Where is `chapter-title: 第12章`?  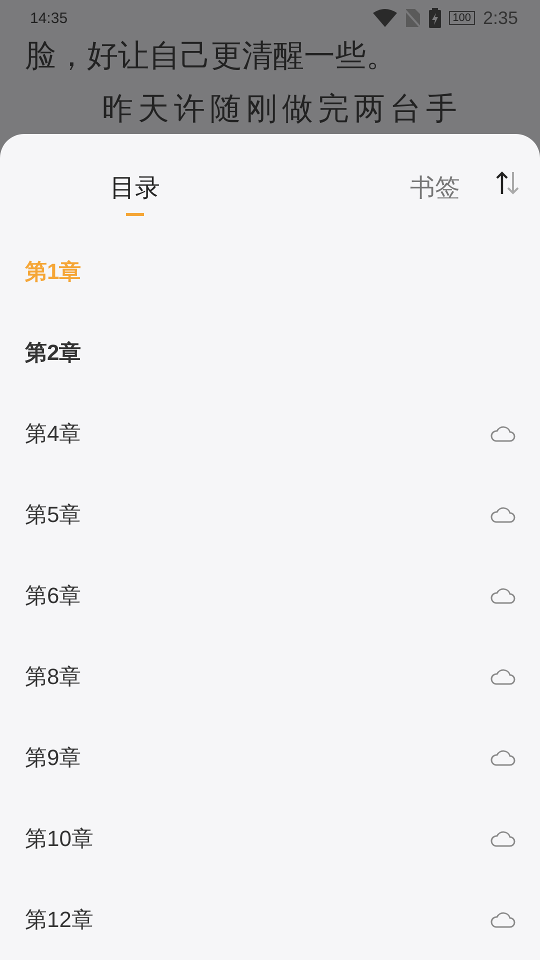
chapter-title: 第12章 is located at coordinates (59, 919).